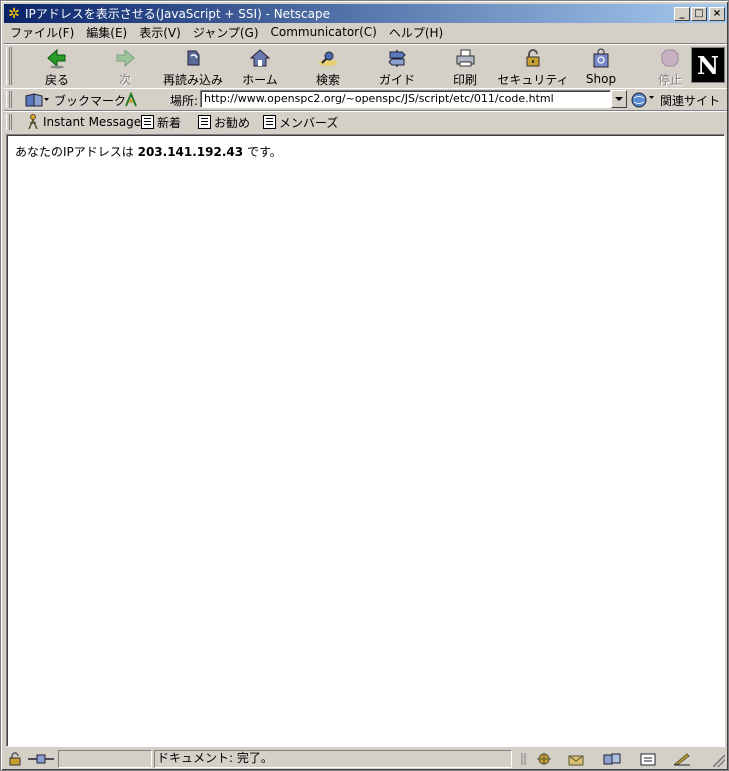  What do you see at coordinates (14, 13) in the screenshot?
I see `netscape-app-icon: ✲` at bounding box center [14, 13].